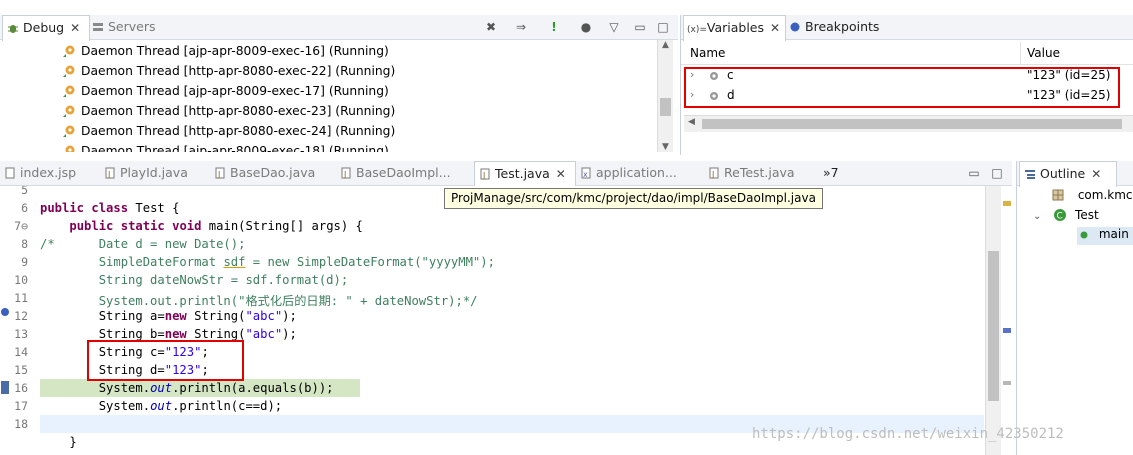 This screenshot has height=455, width=1133. What do you see at coordinates (665, 45) in the screenshot?
I see `scroll-up-arrow-icon: ▲` at bounding box center [665, 45].